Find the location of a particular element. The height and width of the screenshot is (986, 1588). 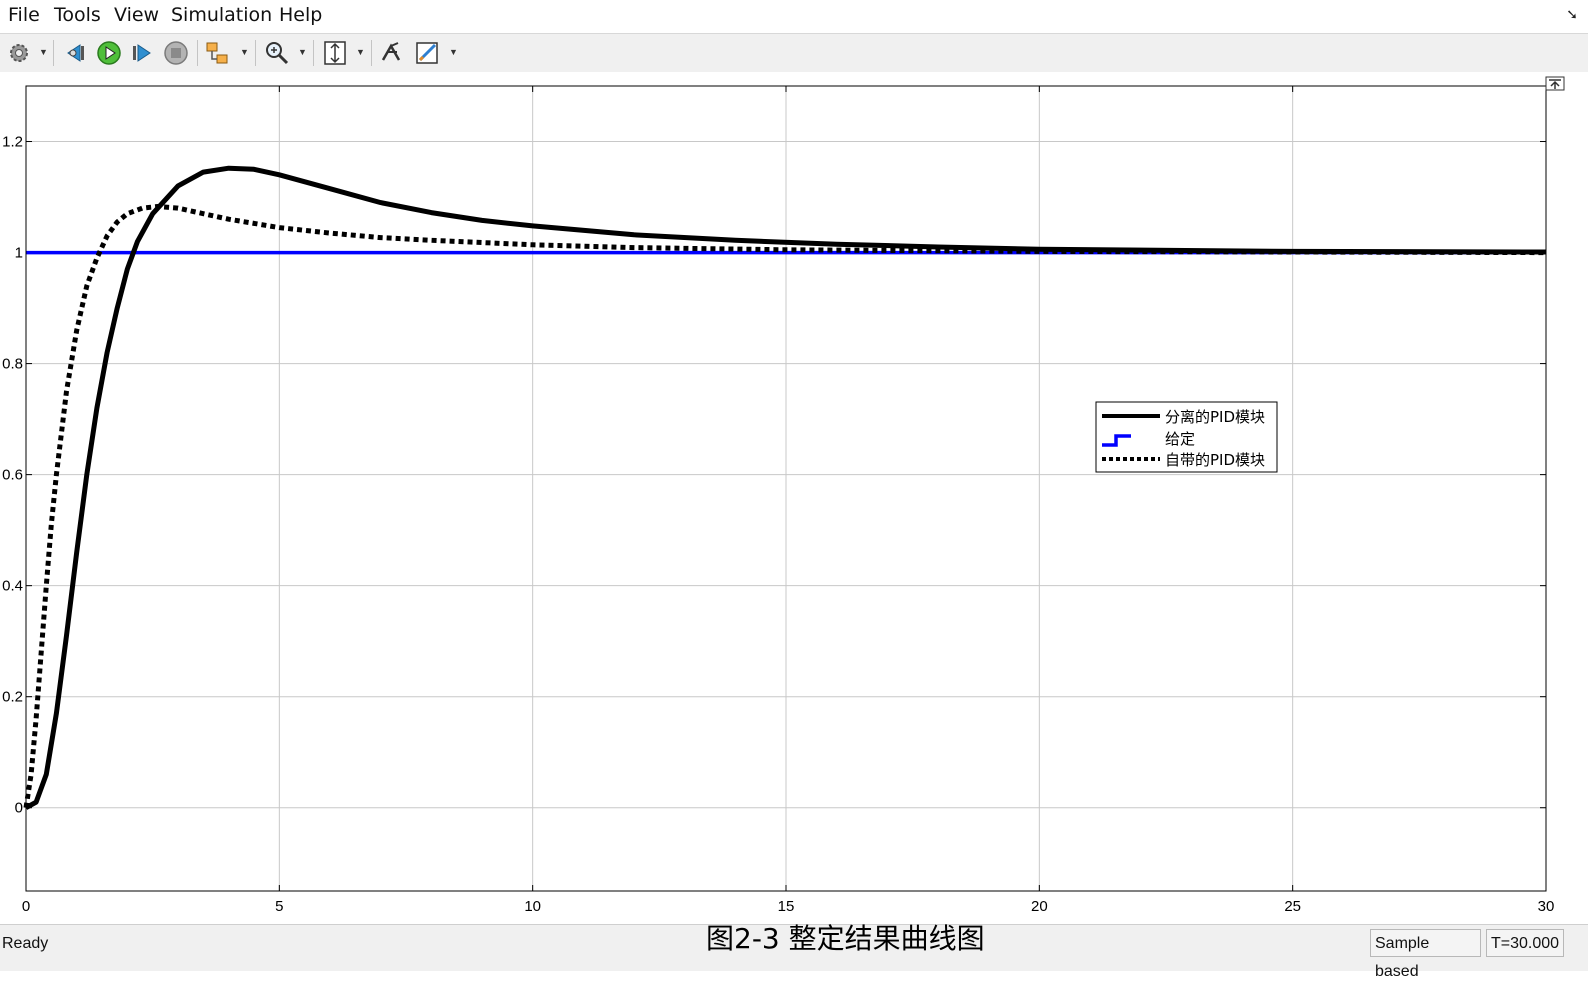

status-bar: Ready 图2-3 整定结果曲线图 Sample based T=30.000 is located at coordinates (794, 951).